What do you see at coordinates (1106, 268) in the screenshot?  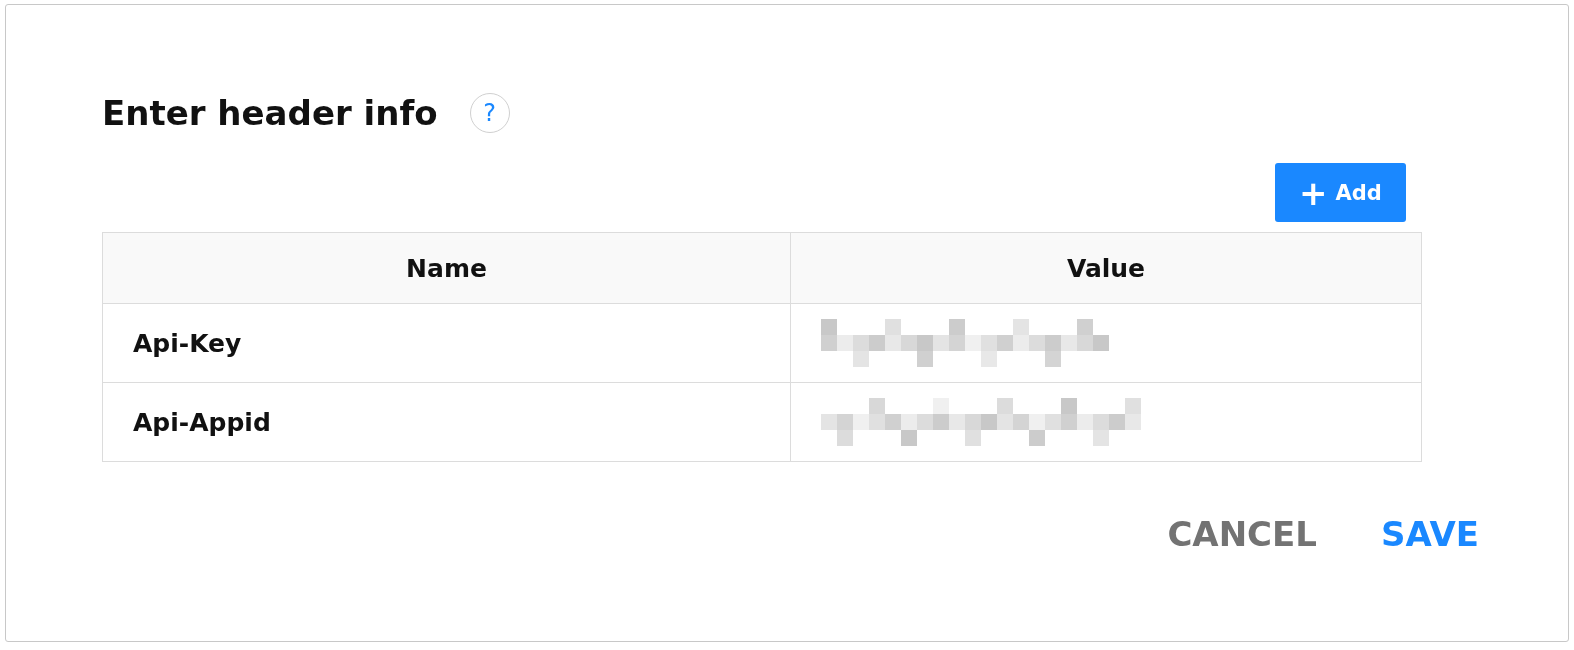 I see `column-header: Value` at bounding box center [1106, 268].